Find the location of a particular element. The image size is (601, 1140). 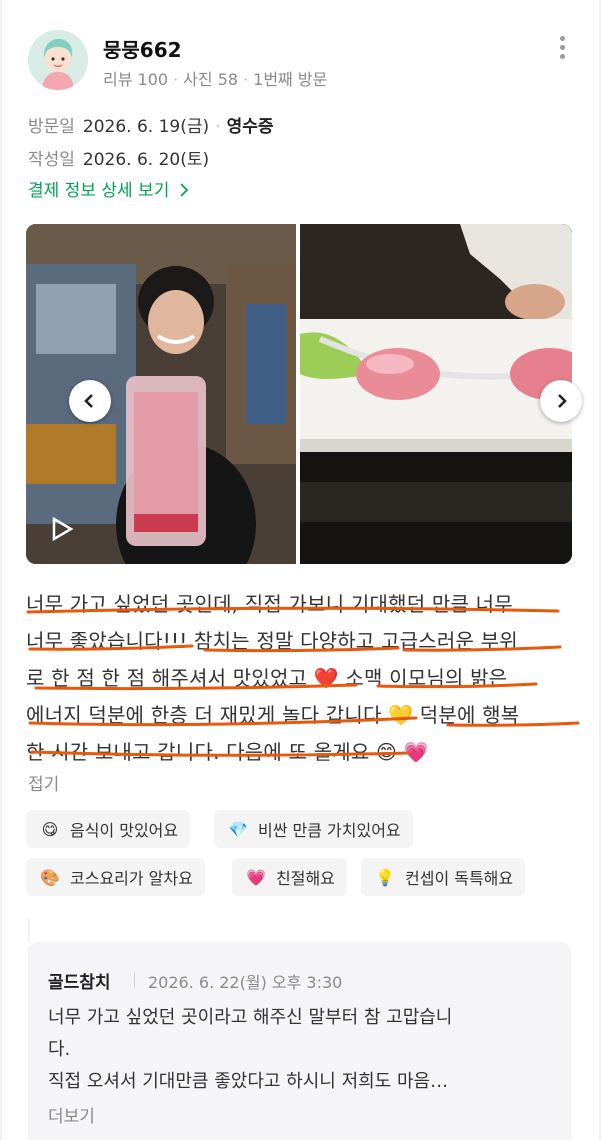

collapse-button: 접기 is located at coordinates (43, 782).